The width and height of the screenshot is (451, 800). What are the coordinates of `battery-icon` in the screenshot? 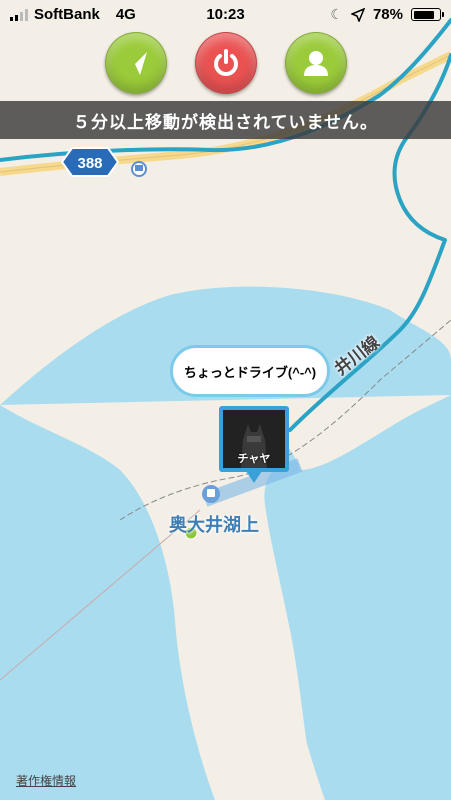 It's located at (427, 14).